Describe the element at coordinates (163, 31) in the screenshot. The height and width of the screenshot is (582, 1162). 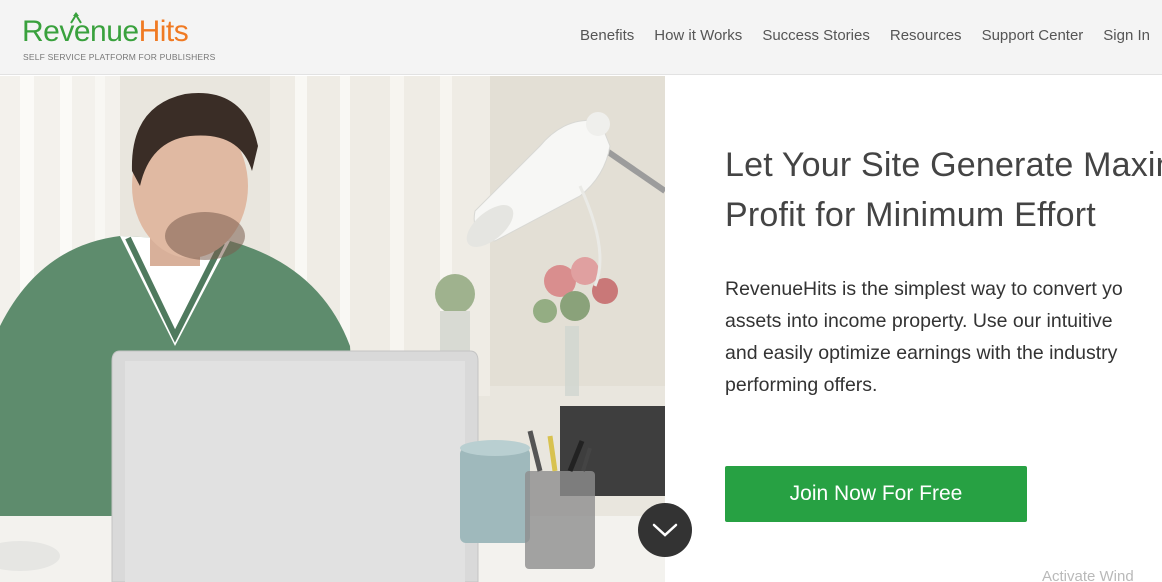
I see `logo-hits-text: Hits` at that location.